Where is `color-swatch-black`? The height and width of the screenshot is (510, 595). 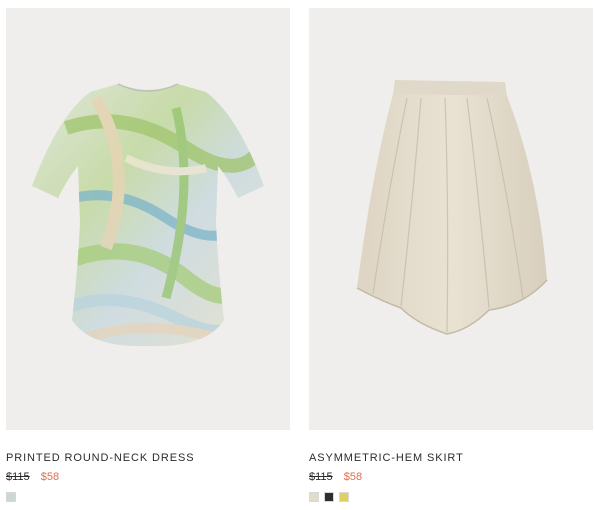
color-swatch-black is located at coordinates (329, 497).